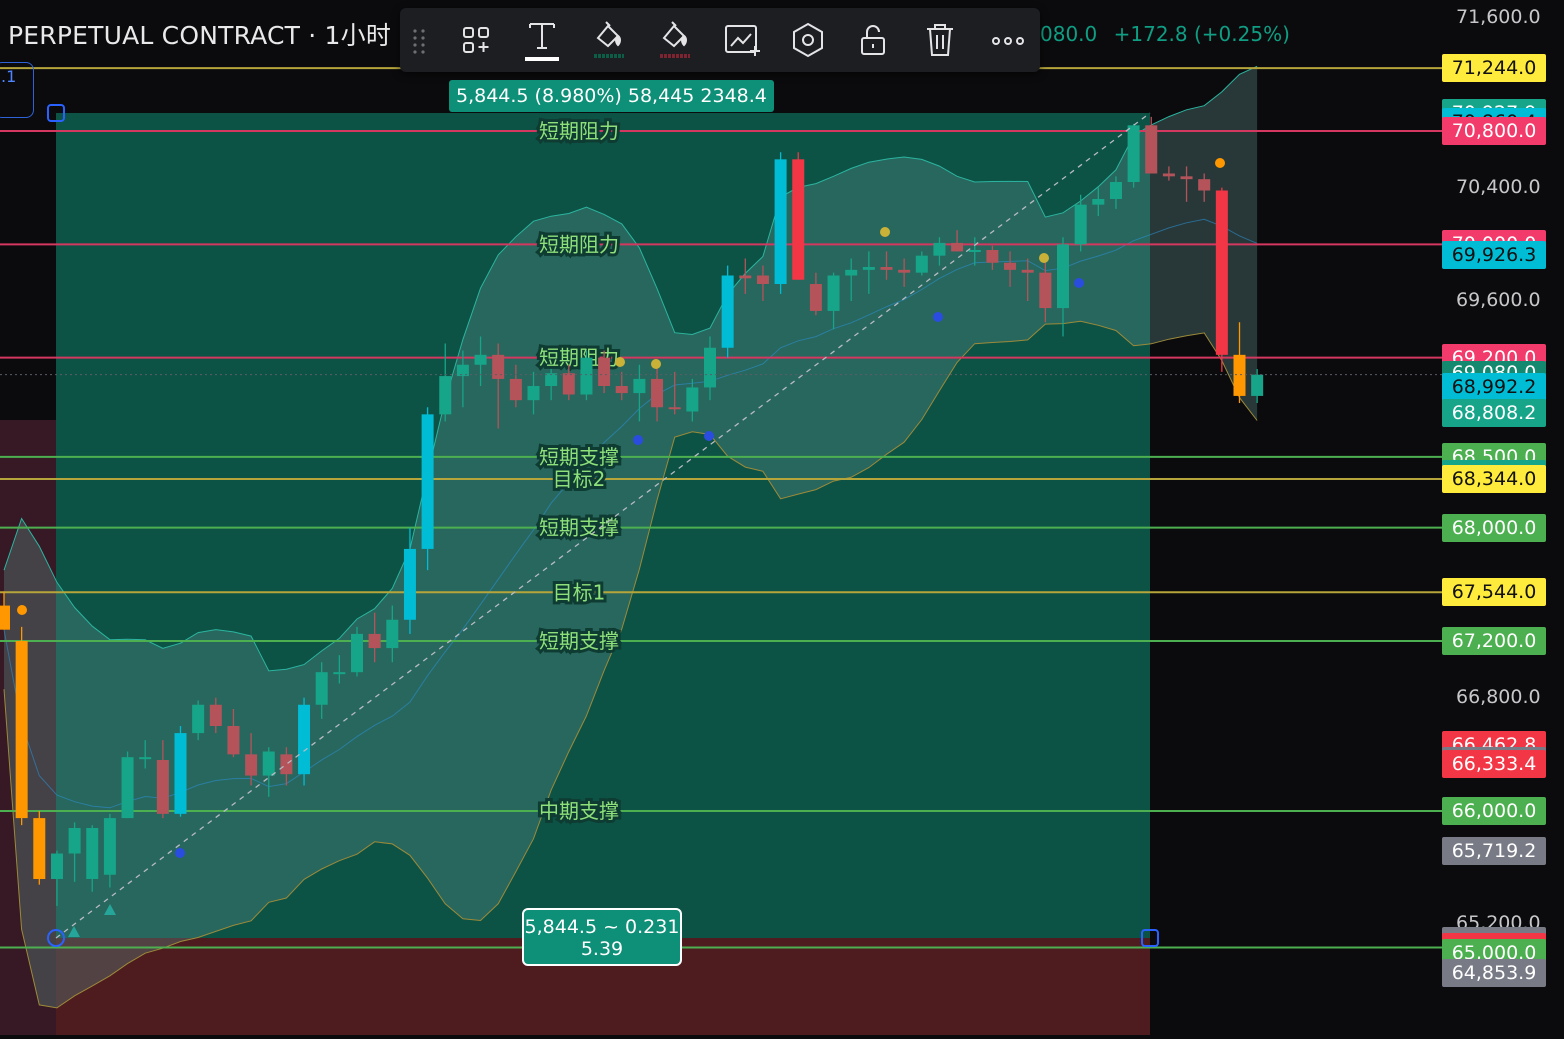 The width and height of the screenshot is (1564, 1039). What do you see at coordinates (940, 40) in the screenshot?
I see `delete-icon` at bounding box center [940, 40].